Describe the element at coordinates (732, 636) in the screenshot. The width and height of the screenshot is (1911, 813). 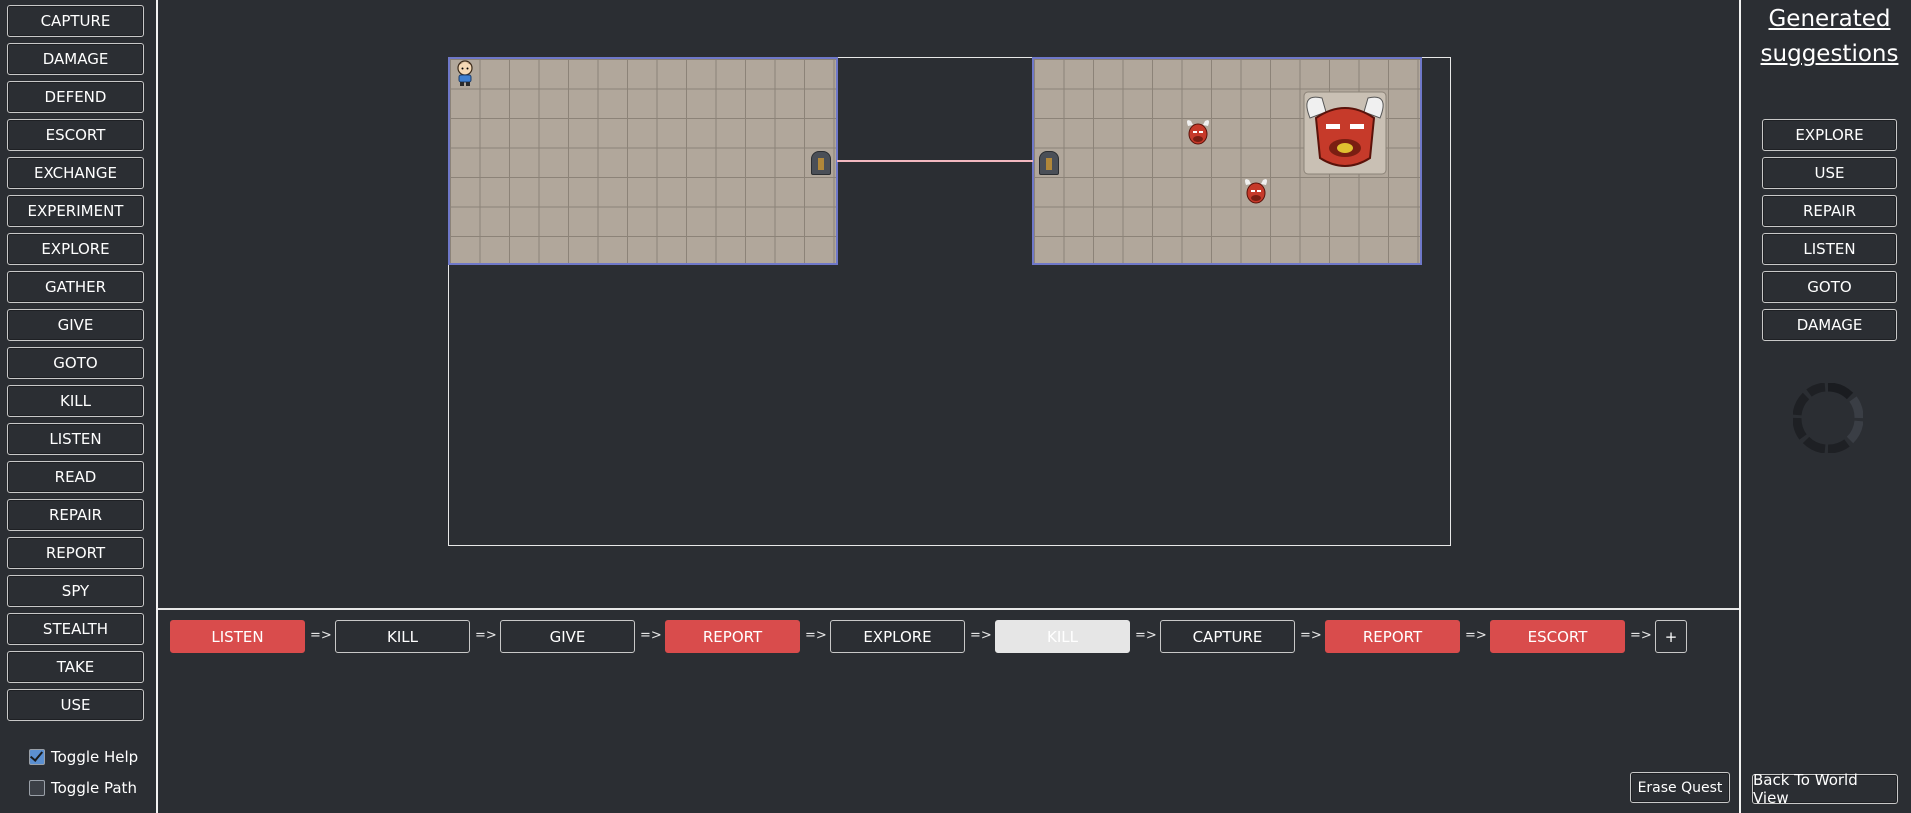
I see `quest-step-report: REPORT` at that location.